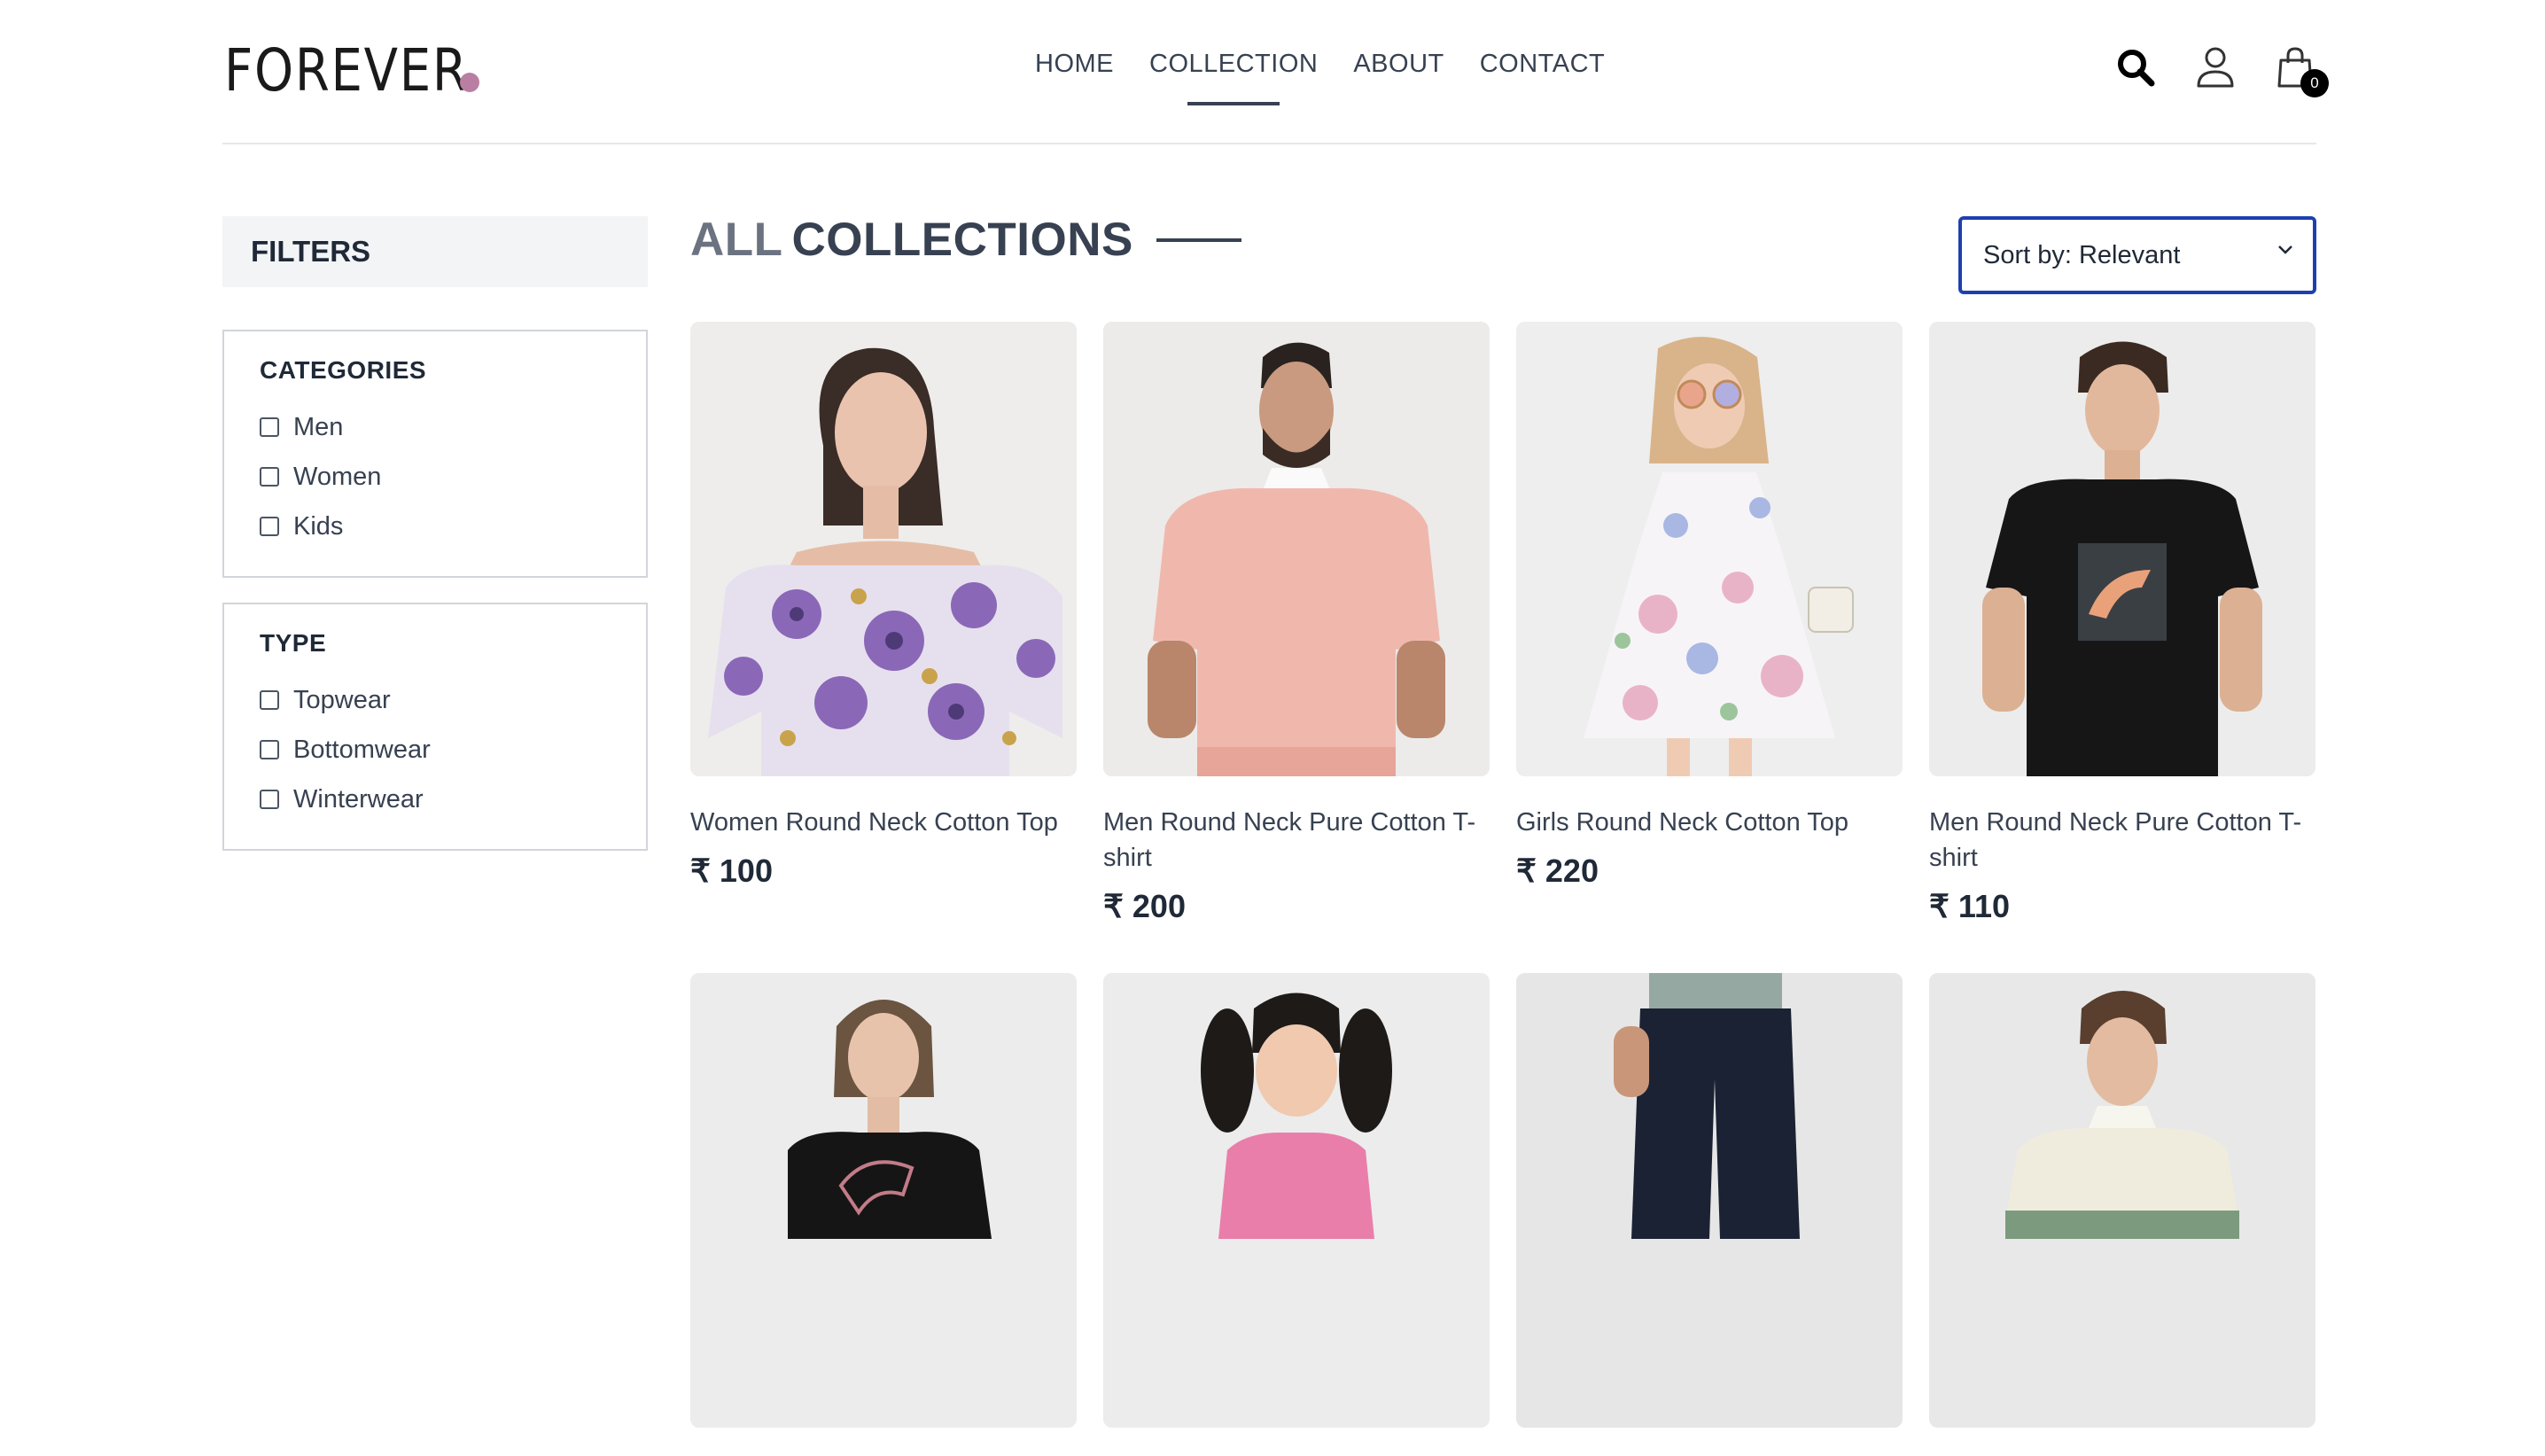 The width and height of the screenshot is (2545, 1456). What do you see at coordinates (436, 526) in the screenshot?
I see `filter-option-kids: Kids` at bounding box center [436, 526].